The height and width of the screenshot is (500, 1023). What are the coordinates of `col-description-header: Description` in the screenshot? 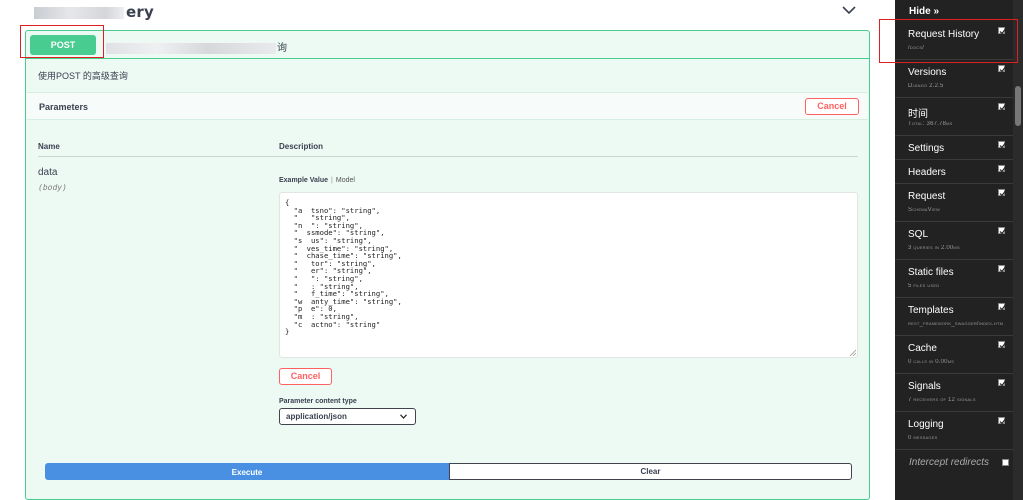 It's located at (301, 146).